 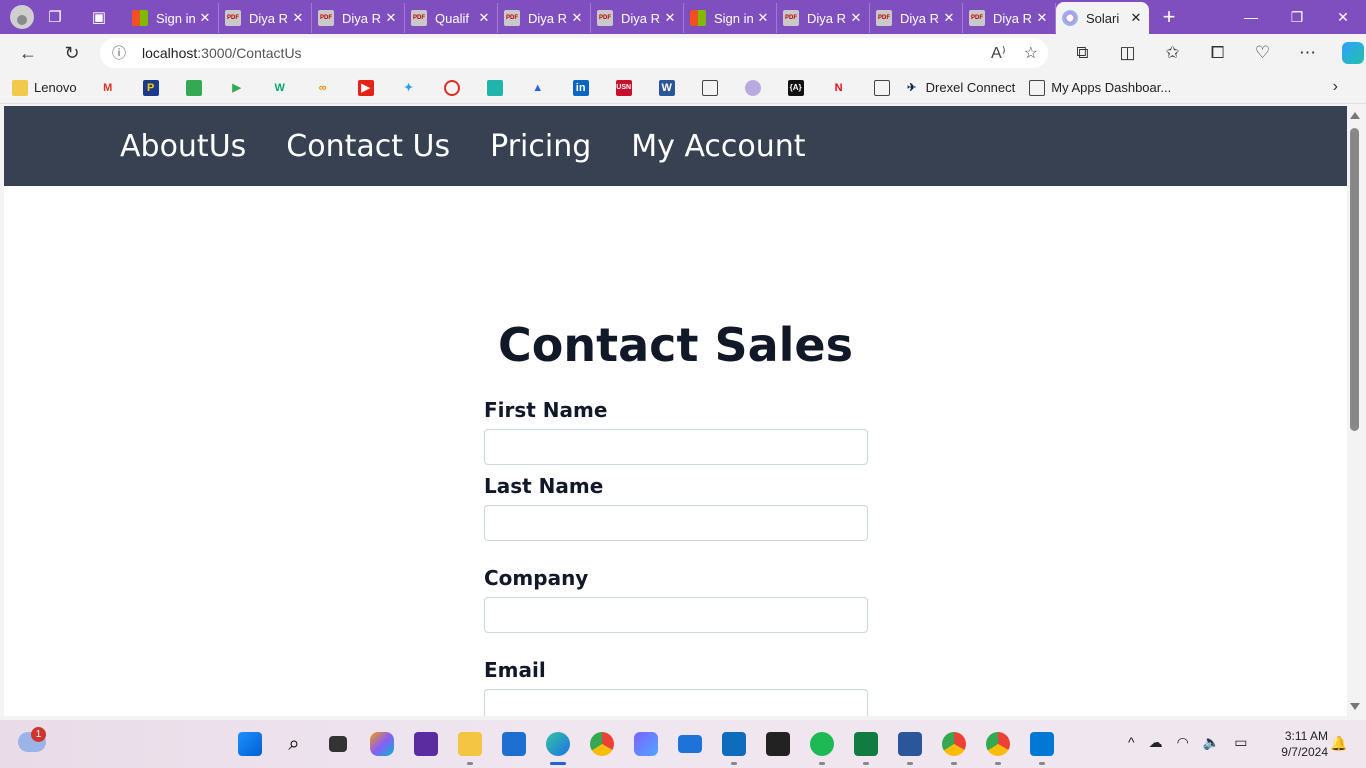 I want to click on wifi-icon: ◠, so click(x=1183, y=742).